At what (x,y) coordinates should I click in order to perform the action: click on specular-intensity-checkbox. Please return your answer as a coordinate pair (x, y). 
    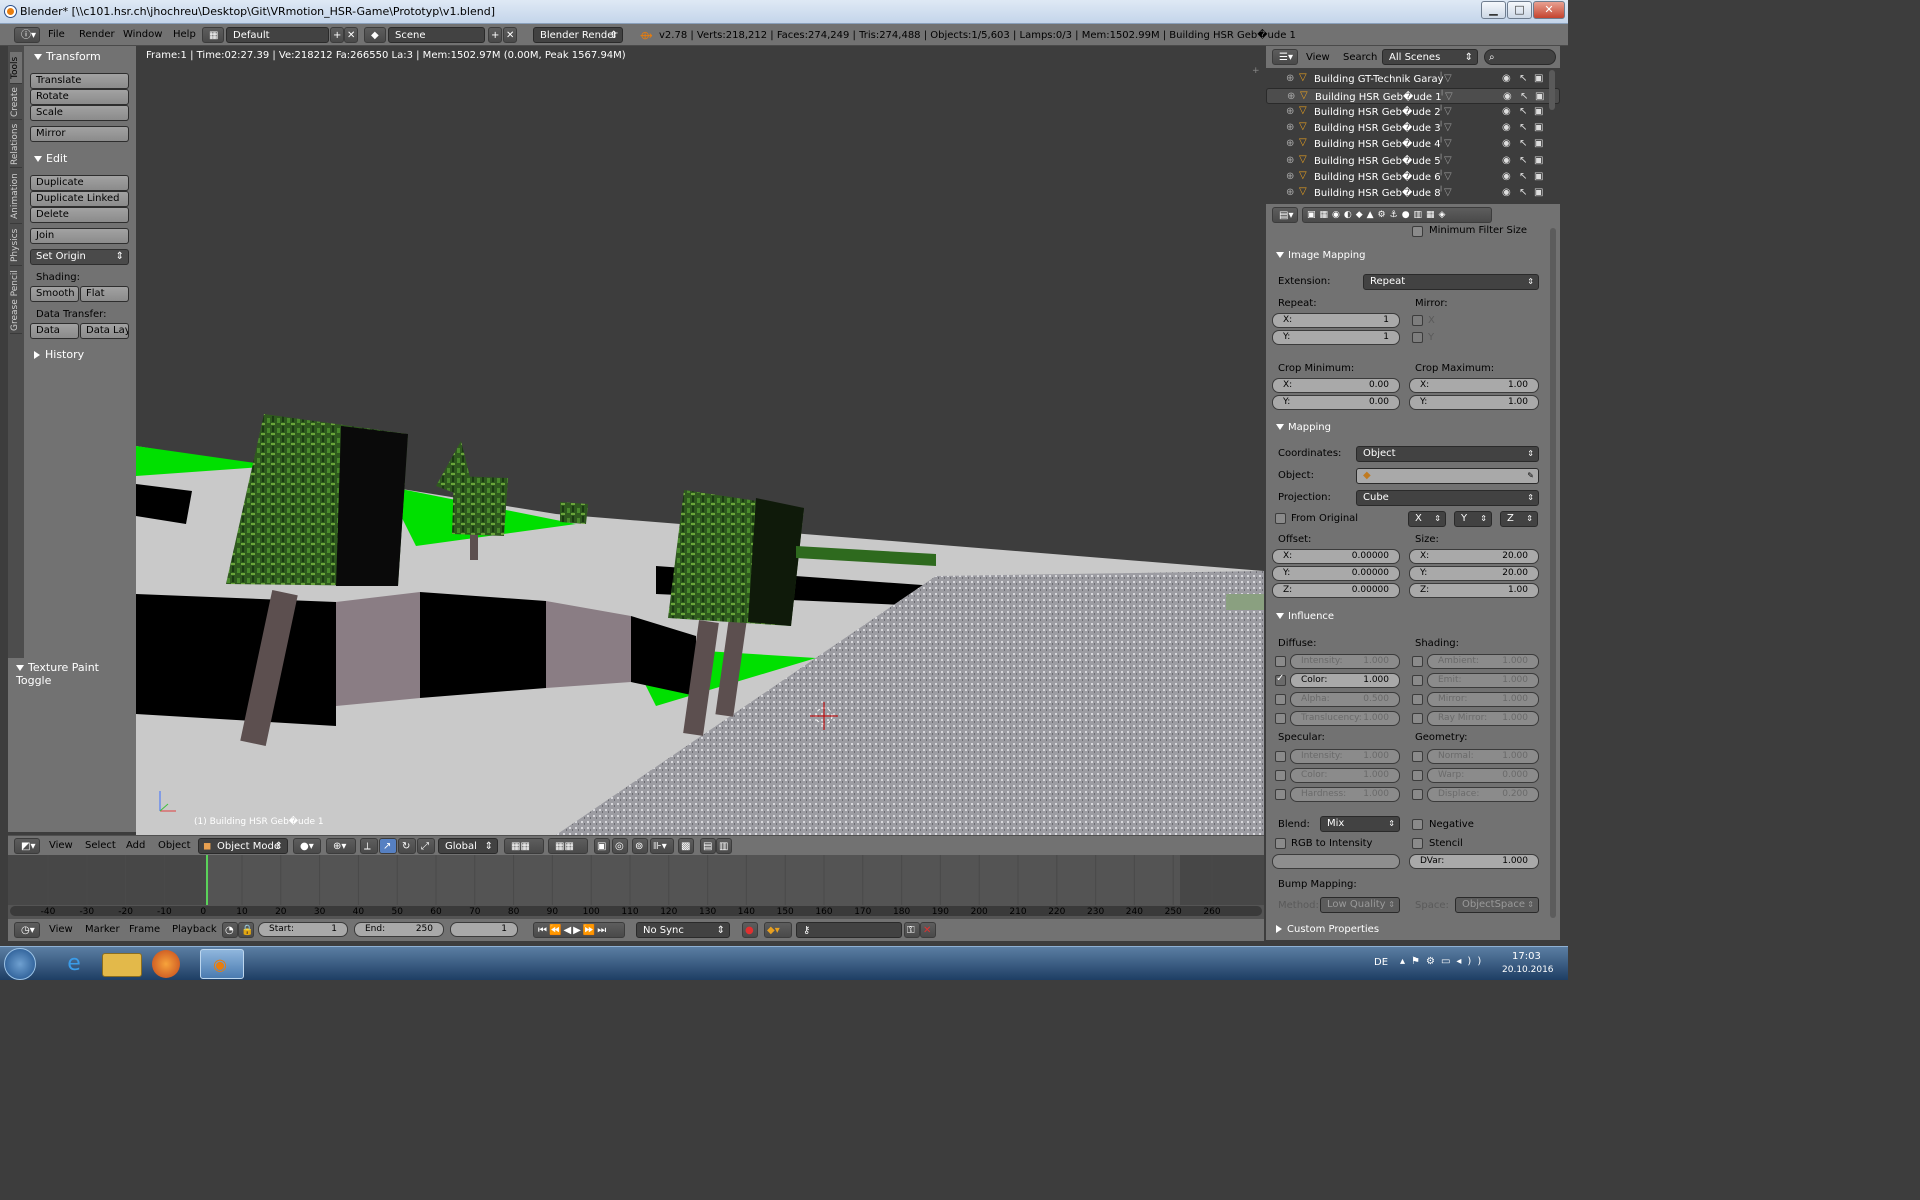
    Looking at the image, I should click on (1280, 756).